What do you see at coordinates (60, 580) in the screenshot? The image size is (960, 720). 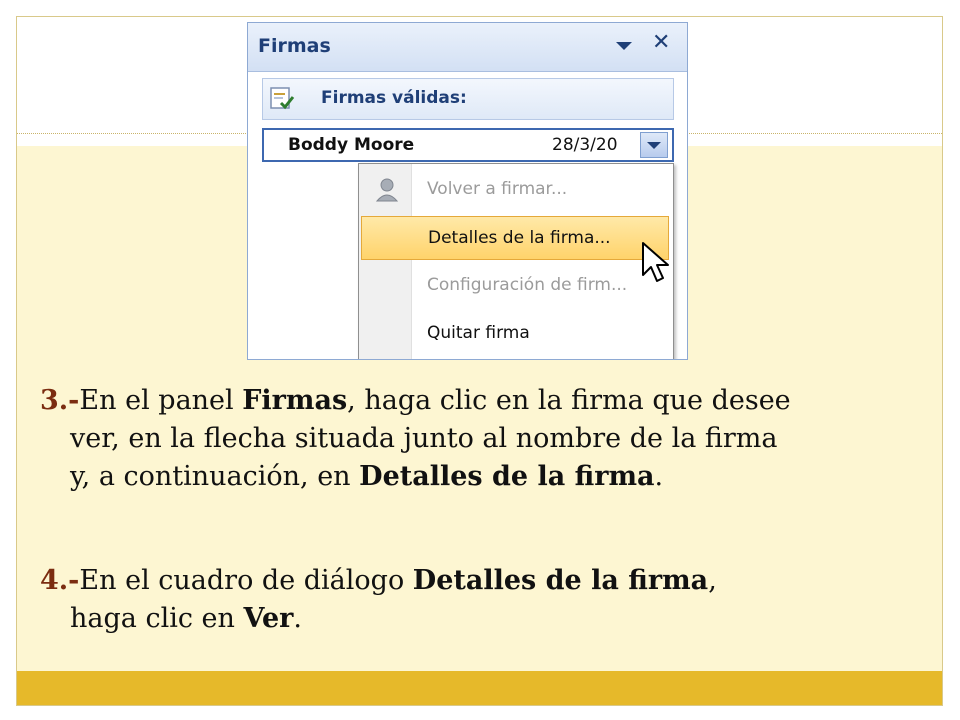 I see `step-number: 4.-` at bounding box center [60, 580].